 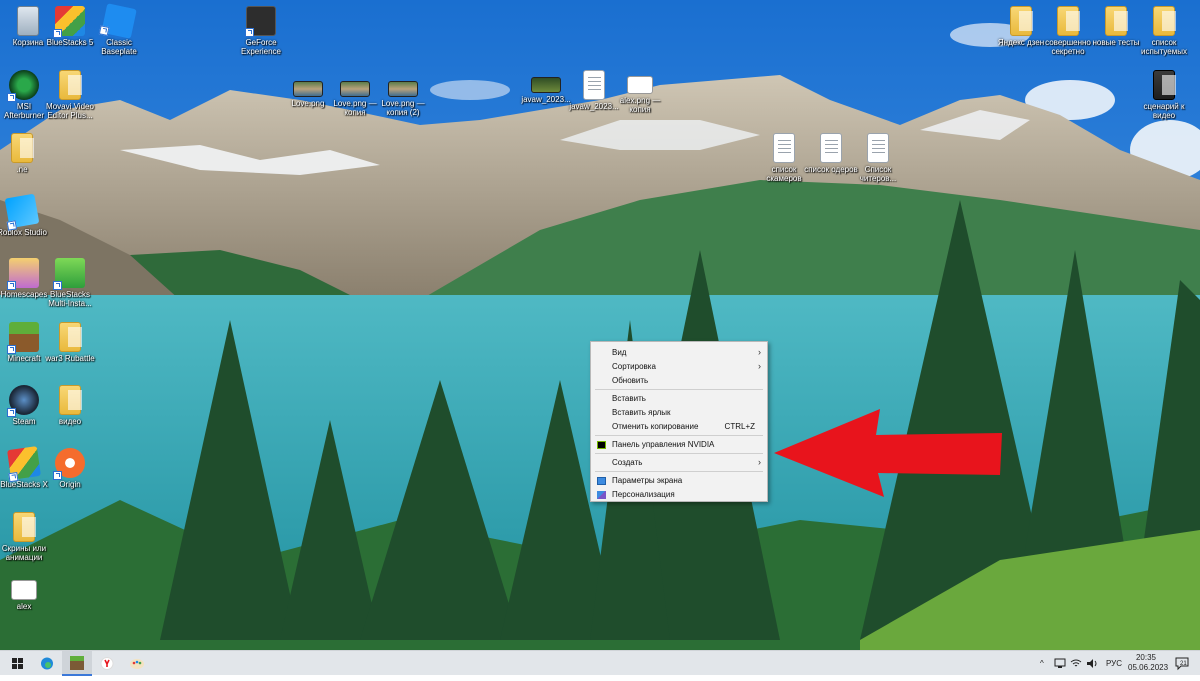 What do you see at coordinates (24, 464) in the screenshot?
I see `bluestacks-x-icon` at bounding box center [24, 464].